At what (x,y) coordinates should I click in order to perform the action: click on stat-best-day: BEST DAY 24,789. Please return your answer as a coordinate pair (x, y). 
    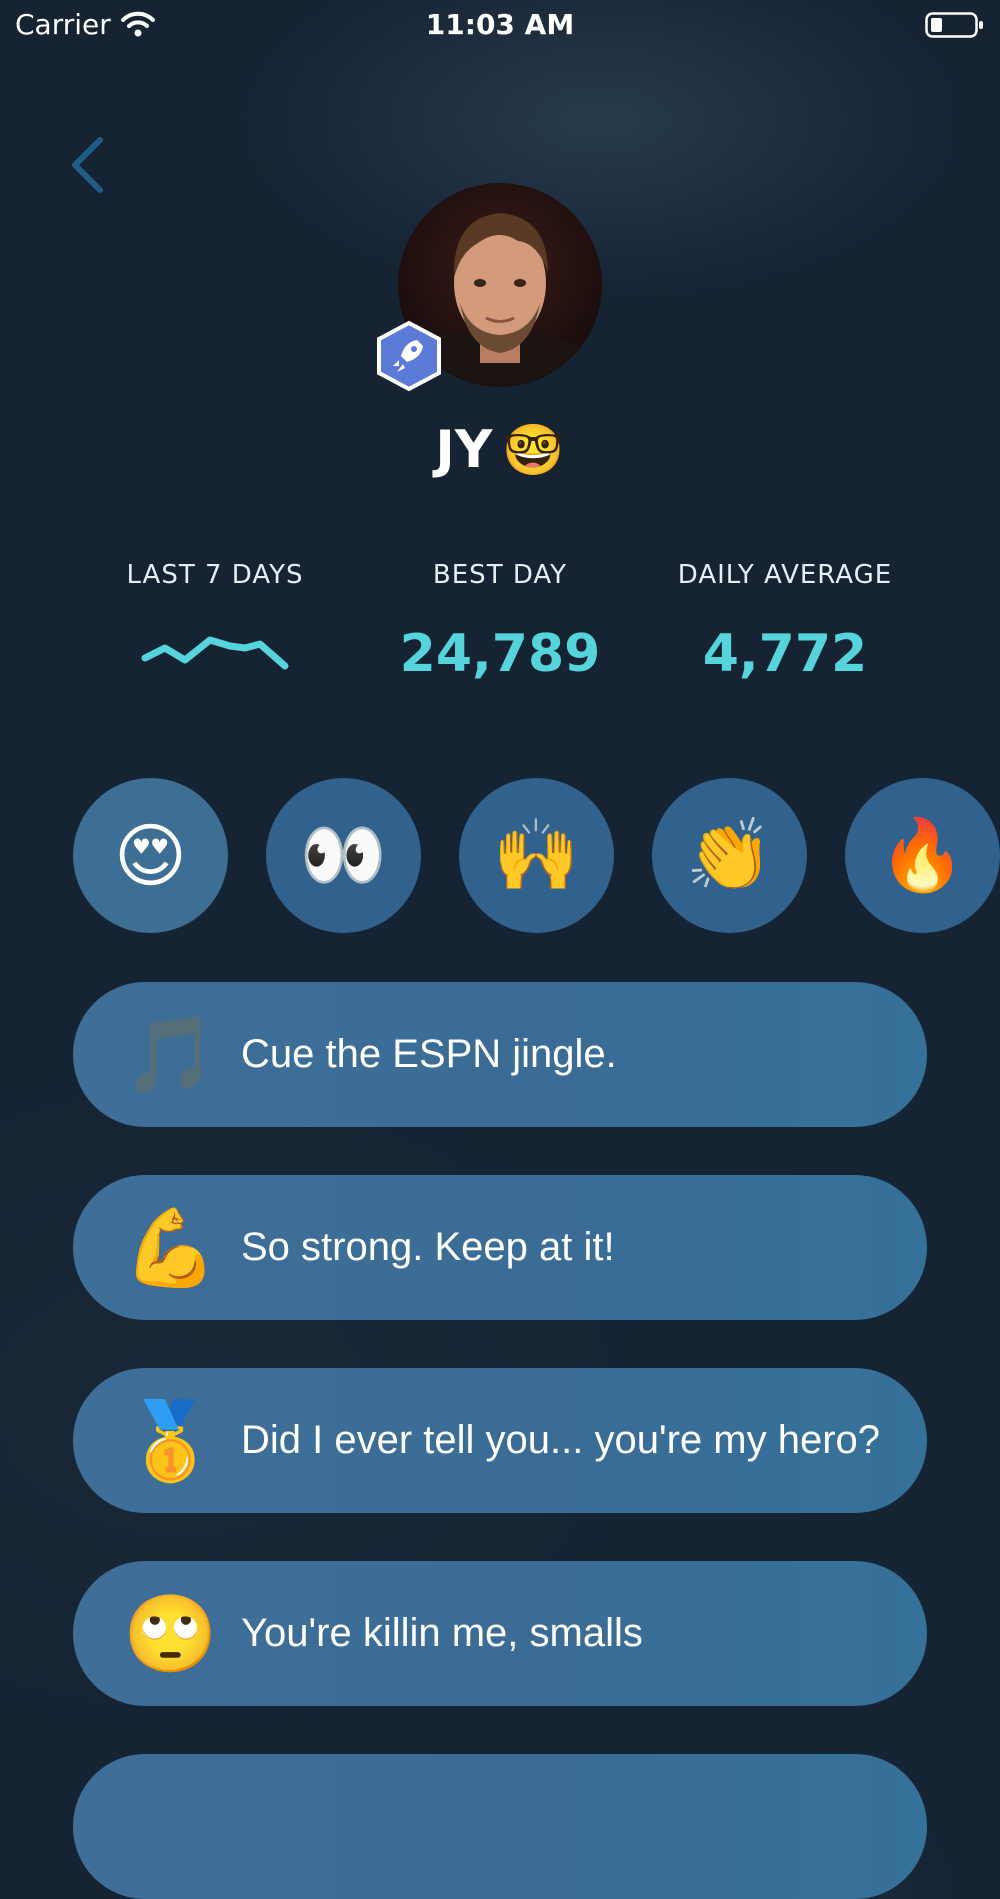
    Looking at the image, I should click on (500, 622).